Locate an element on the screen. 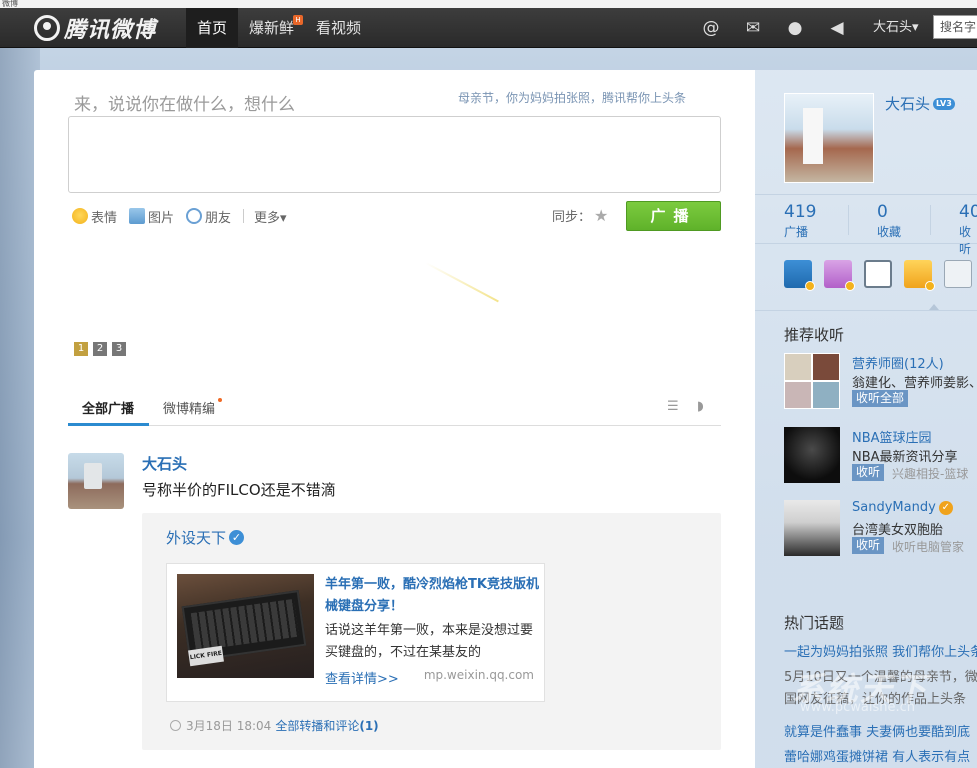  post-button: 广播 is located at coordinates (673, 216).